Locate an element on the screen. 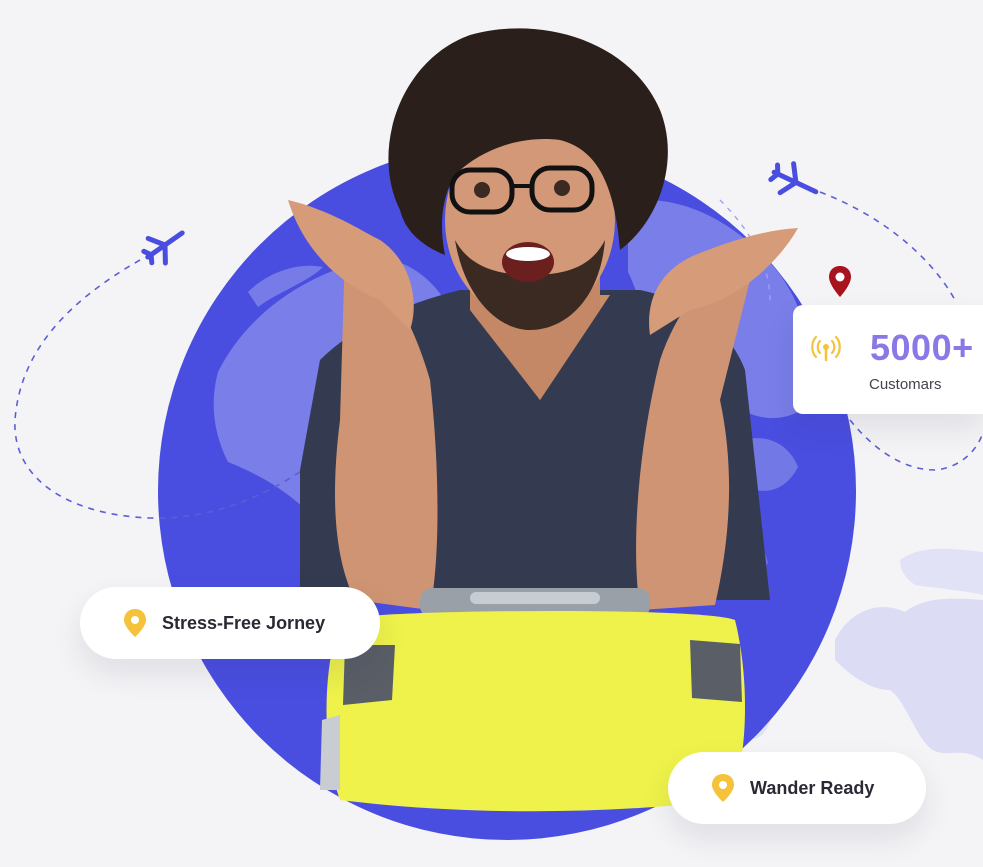 Image resolution: width=983 pixels, height=867 pixels. badge-stress-free-journey: Stress-Free Jorney is located at coordinates (230, 623).